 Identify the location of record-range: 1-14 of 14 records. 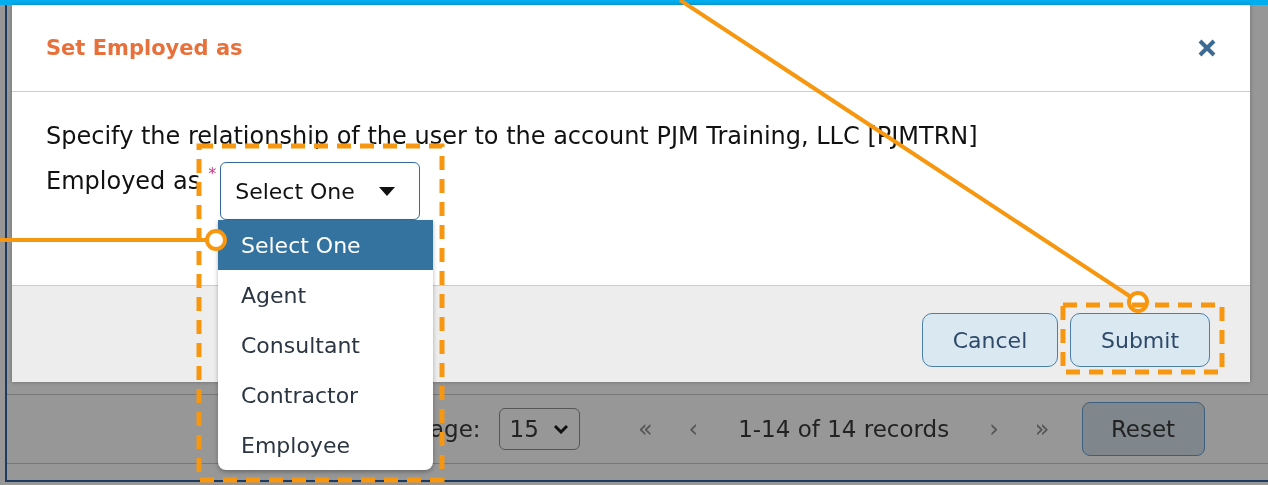
(844, 429).